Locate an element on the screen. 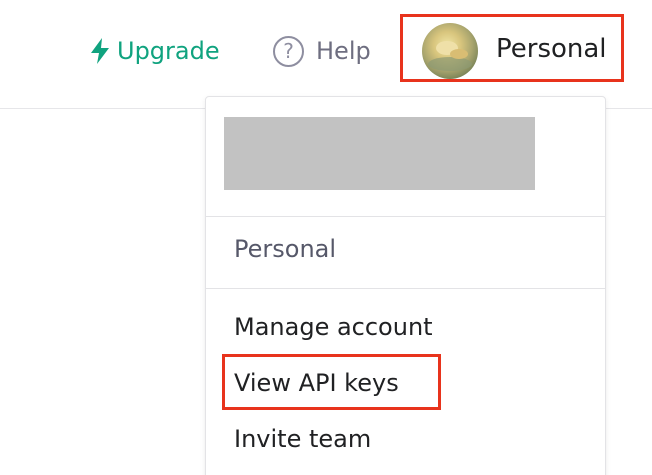 The height and width of the screenshot is (475, 652). lightning-bolt-icon is located at coordinates (100, 51).